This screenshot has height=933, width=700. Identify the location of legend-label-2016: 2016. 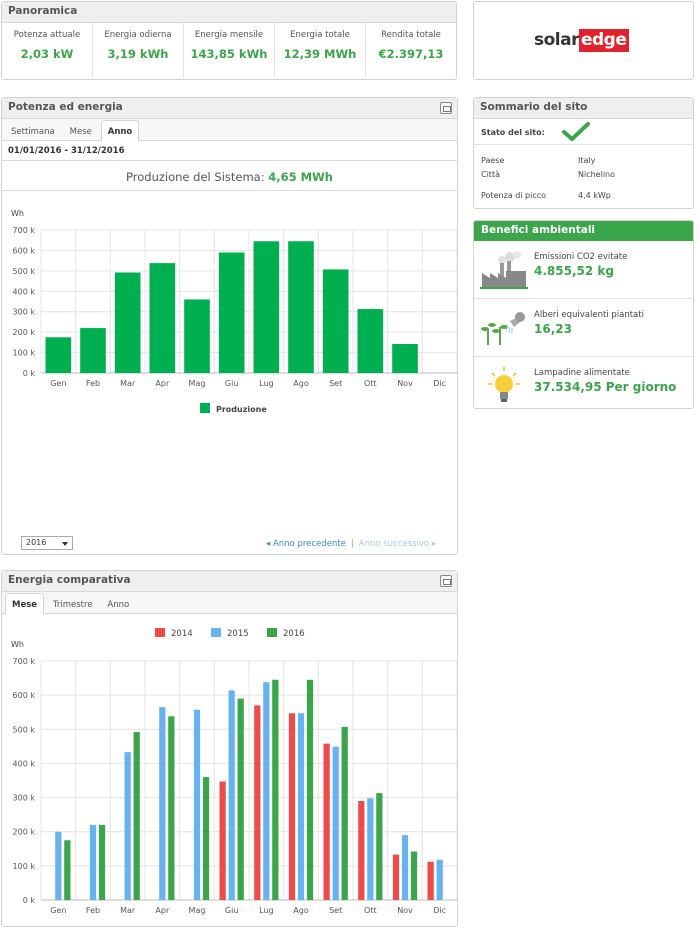
(294, 634).